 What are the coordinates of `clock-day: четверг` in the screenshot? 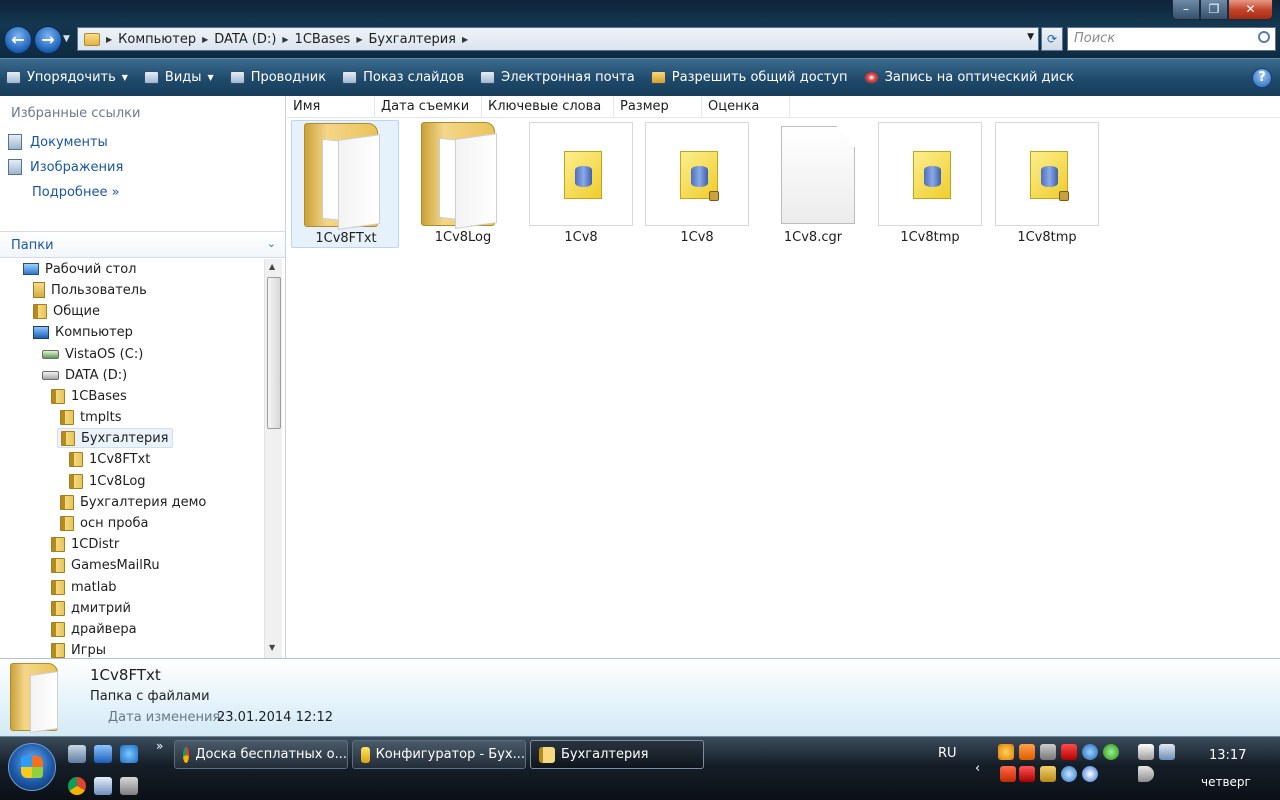 It's located at (1226, 782).